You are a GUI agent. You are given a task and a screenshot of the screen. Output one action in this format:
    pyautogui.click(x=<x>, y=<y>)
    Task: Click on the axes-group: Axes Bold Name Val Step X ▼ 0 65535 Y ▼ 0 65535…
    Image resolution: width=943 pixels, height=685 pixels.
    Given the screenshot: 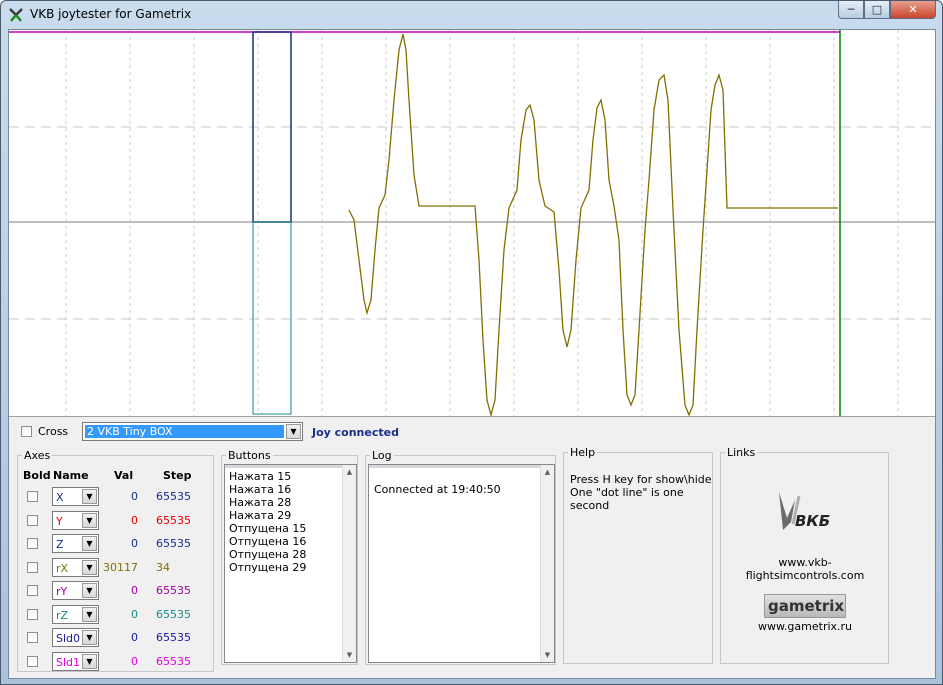 What is the action you would take?
    pyautogui.click(x=115, y=560)
    